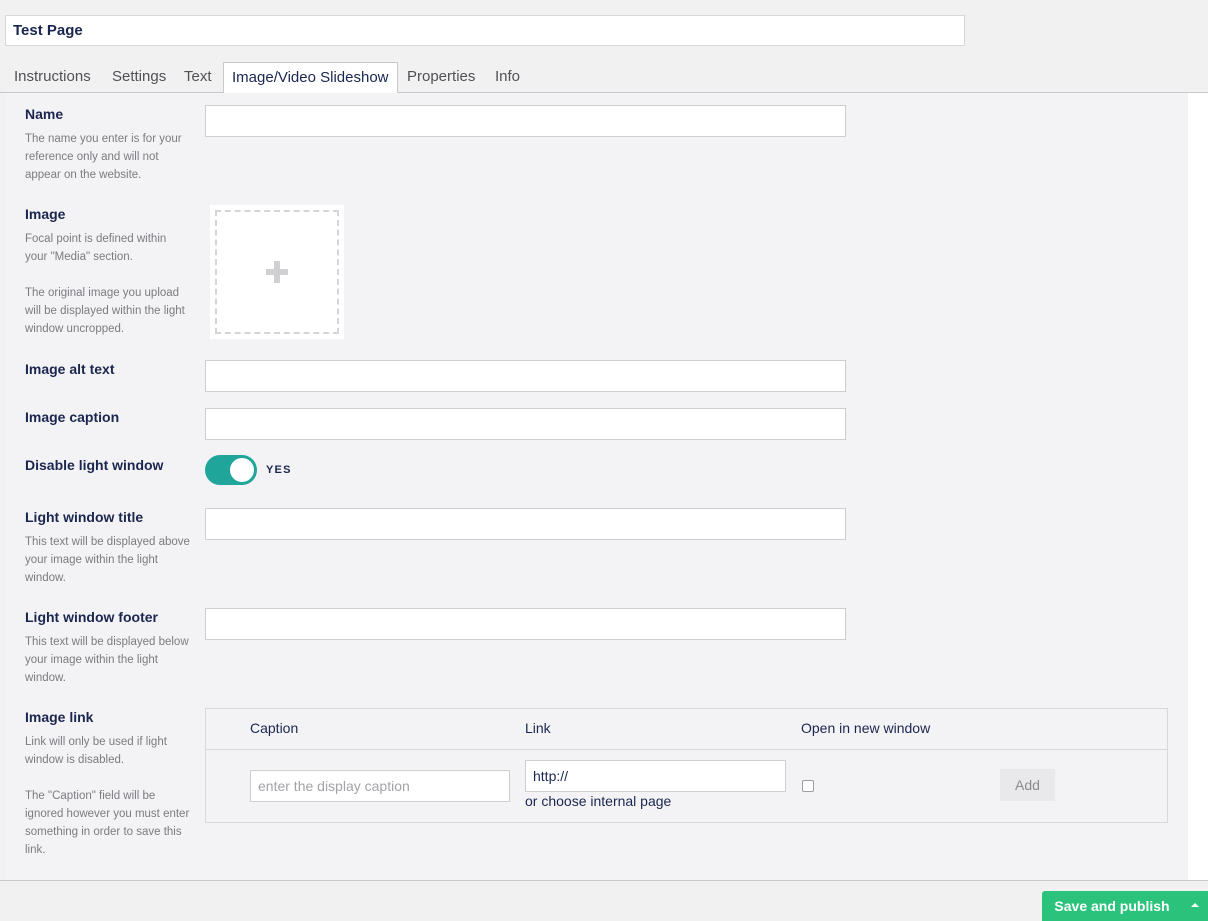  Describe the element at coordinates (1198, 486) in the screenshot. I see `scroll-gutter` at that location.